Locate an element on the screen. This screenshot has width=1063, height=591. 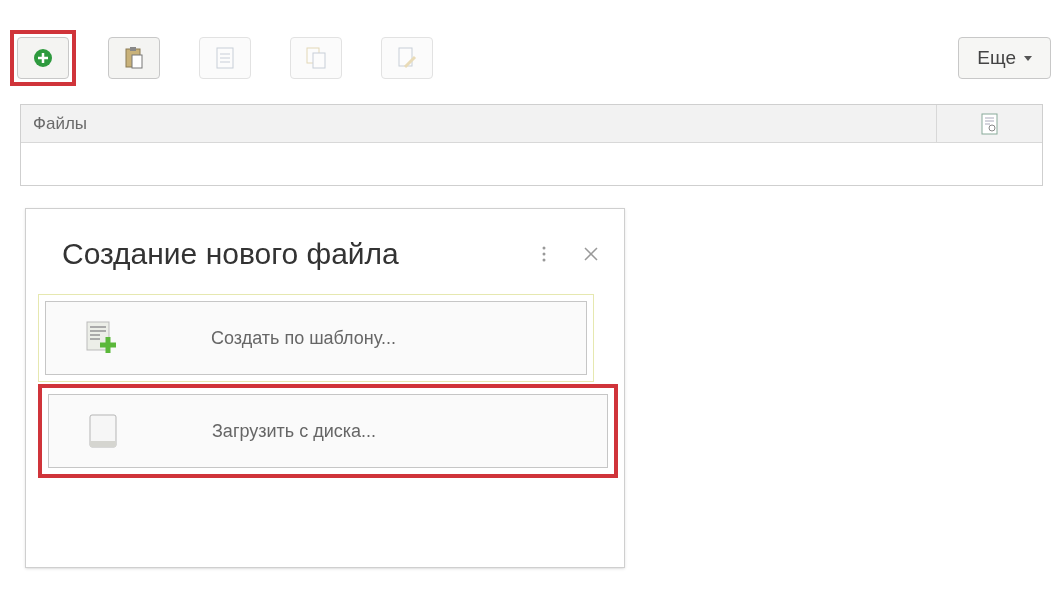
clipboard-icon is located at coordinates (134, 58).